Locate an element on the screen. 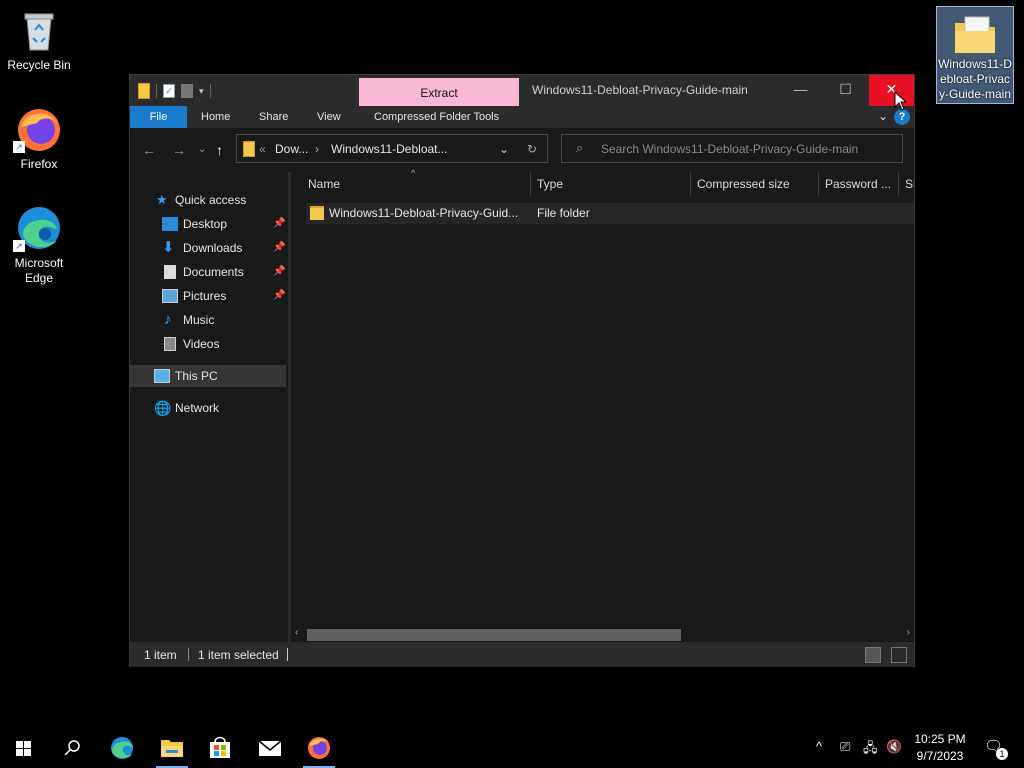  tab-compressed-folder-tools: Compressed Folder Tools is located at coordinates (436, 117).